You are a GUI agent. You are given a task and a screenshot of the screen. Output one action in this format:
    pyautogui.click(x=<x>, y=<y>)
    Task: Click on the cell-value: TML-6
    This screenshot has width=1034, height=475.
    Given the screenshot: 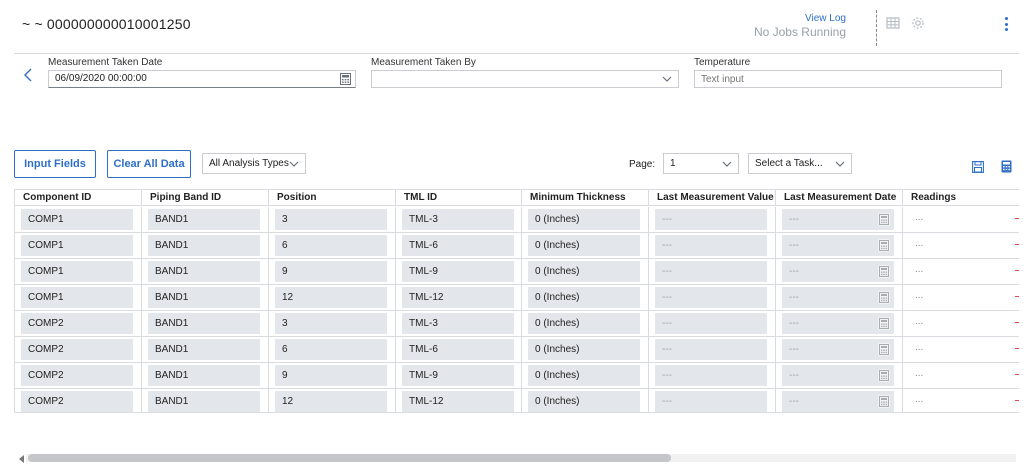 What is the action you would take?
    pyautogui.click(x=458, y=245)
    